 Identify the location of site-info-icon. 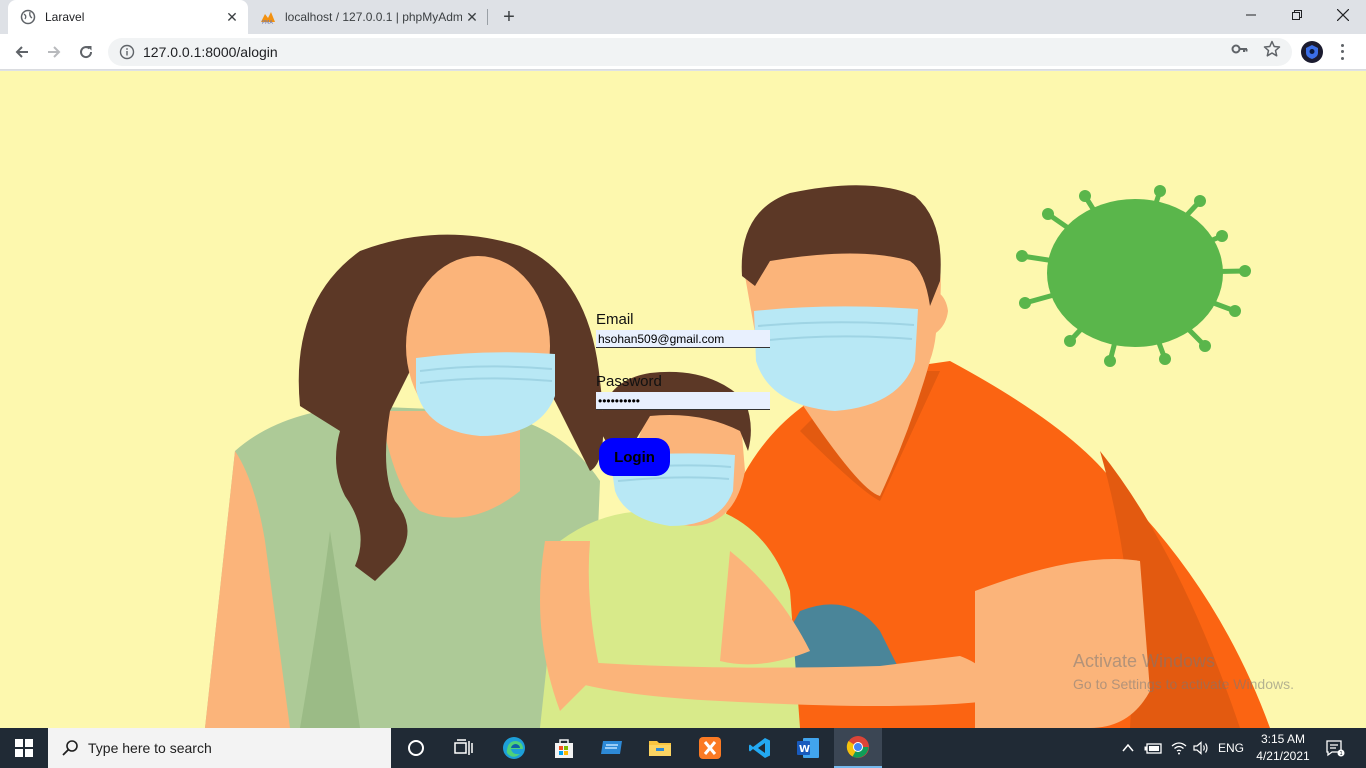
(127, 52).